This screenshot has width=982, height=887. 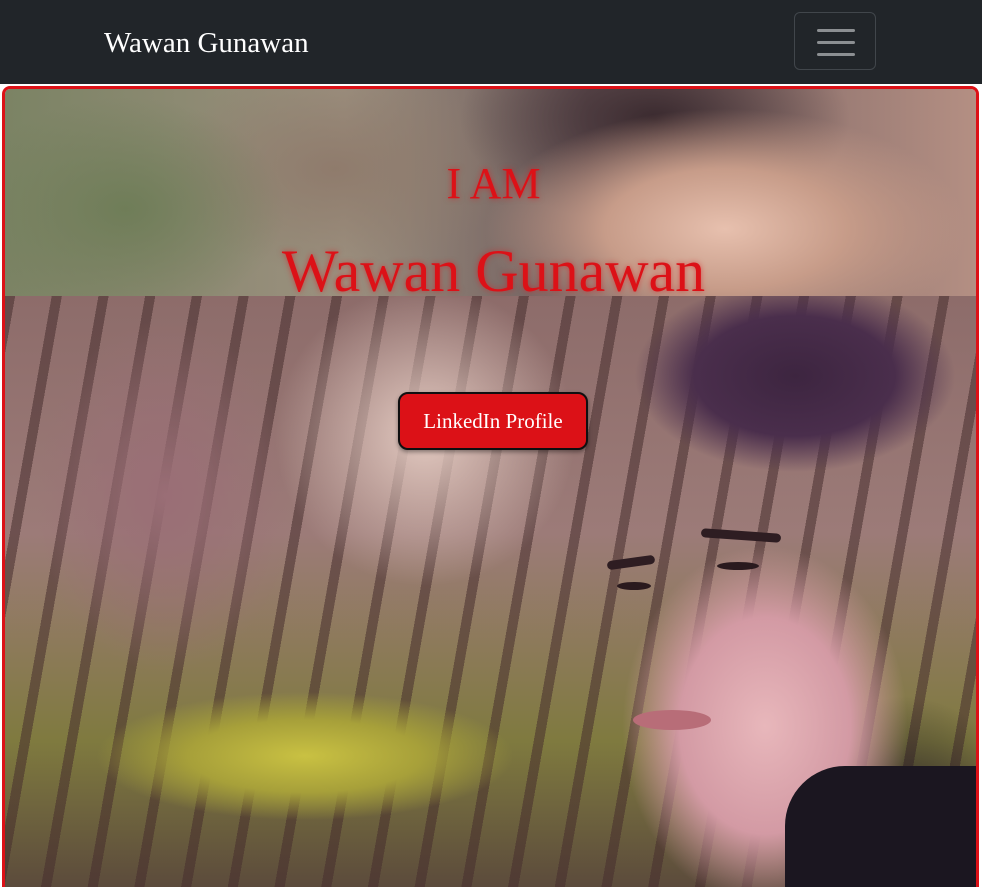 What do you see at coordinates (493, 421) in the screenshot?
I see `linkedin-profile-button: LinkedIn Profile` at bounding box center [493, 421].